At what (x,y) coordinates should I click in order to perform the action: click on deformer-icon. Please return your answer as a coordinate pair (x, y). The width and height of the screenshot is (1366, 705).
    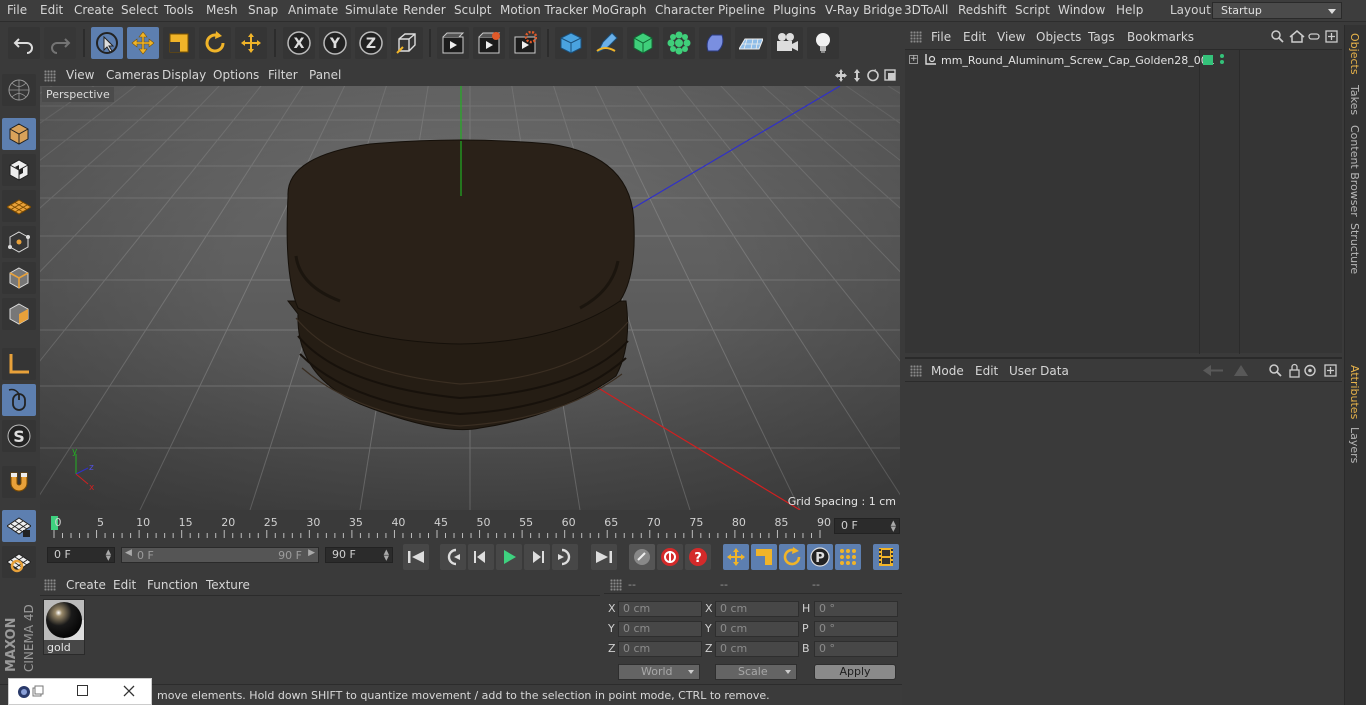
    Looking at the image, I should click on (715, 43).